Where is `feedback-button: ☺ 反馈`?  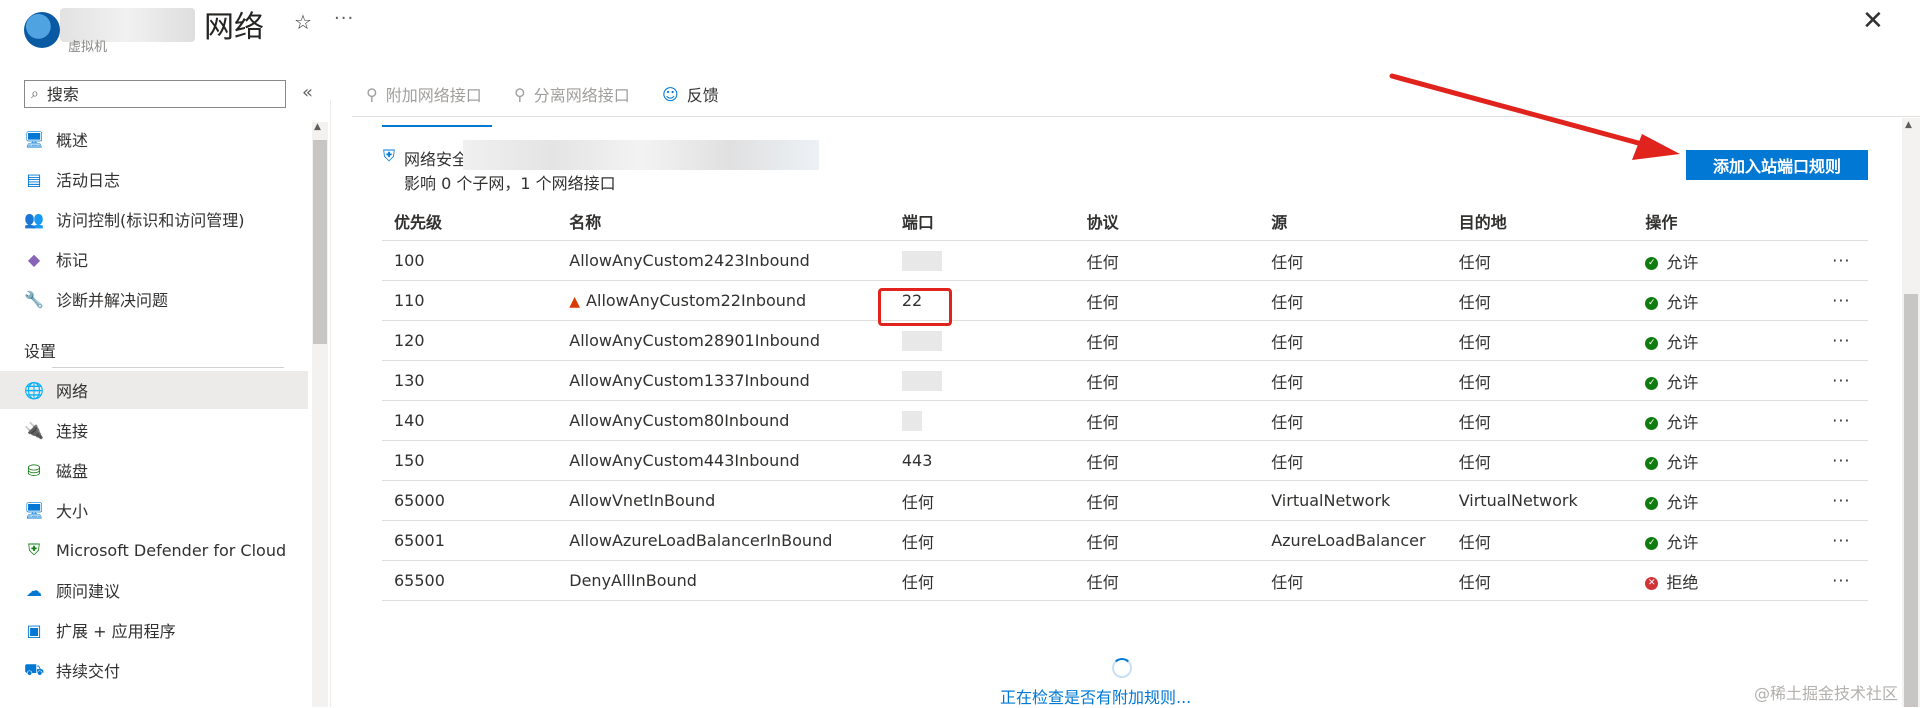
feedback-button: ☺ 反馈 is located at coordinates (690, 94).